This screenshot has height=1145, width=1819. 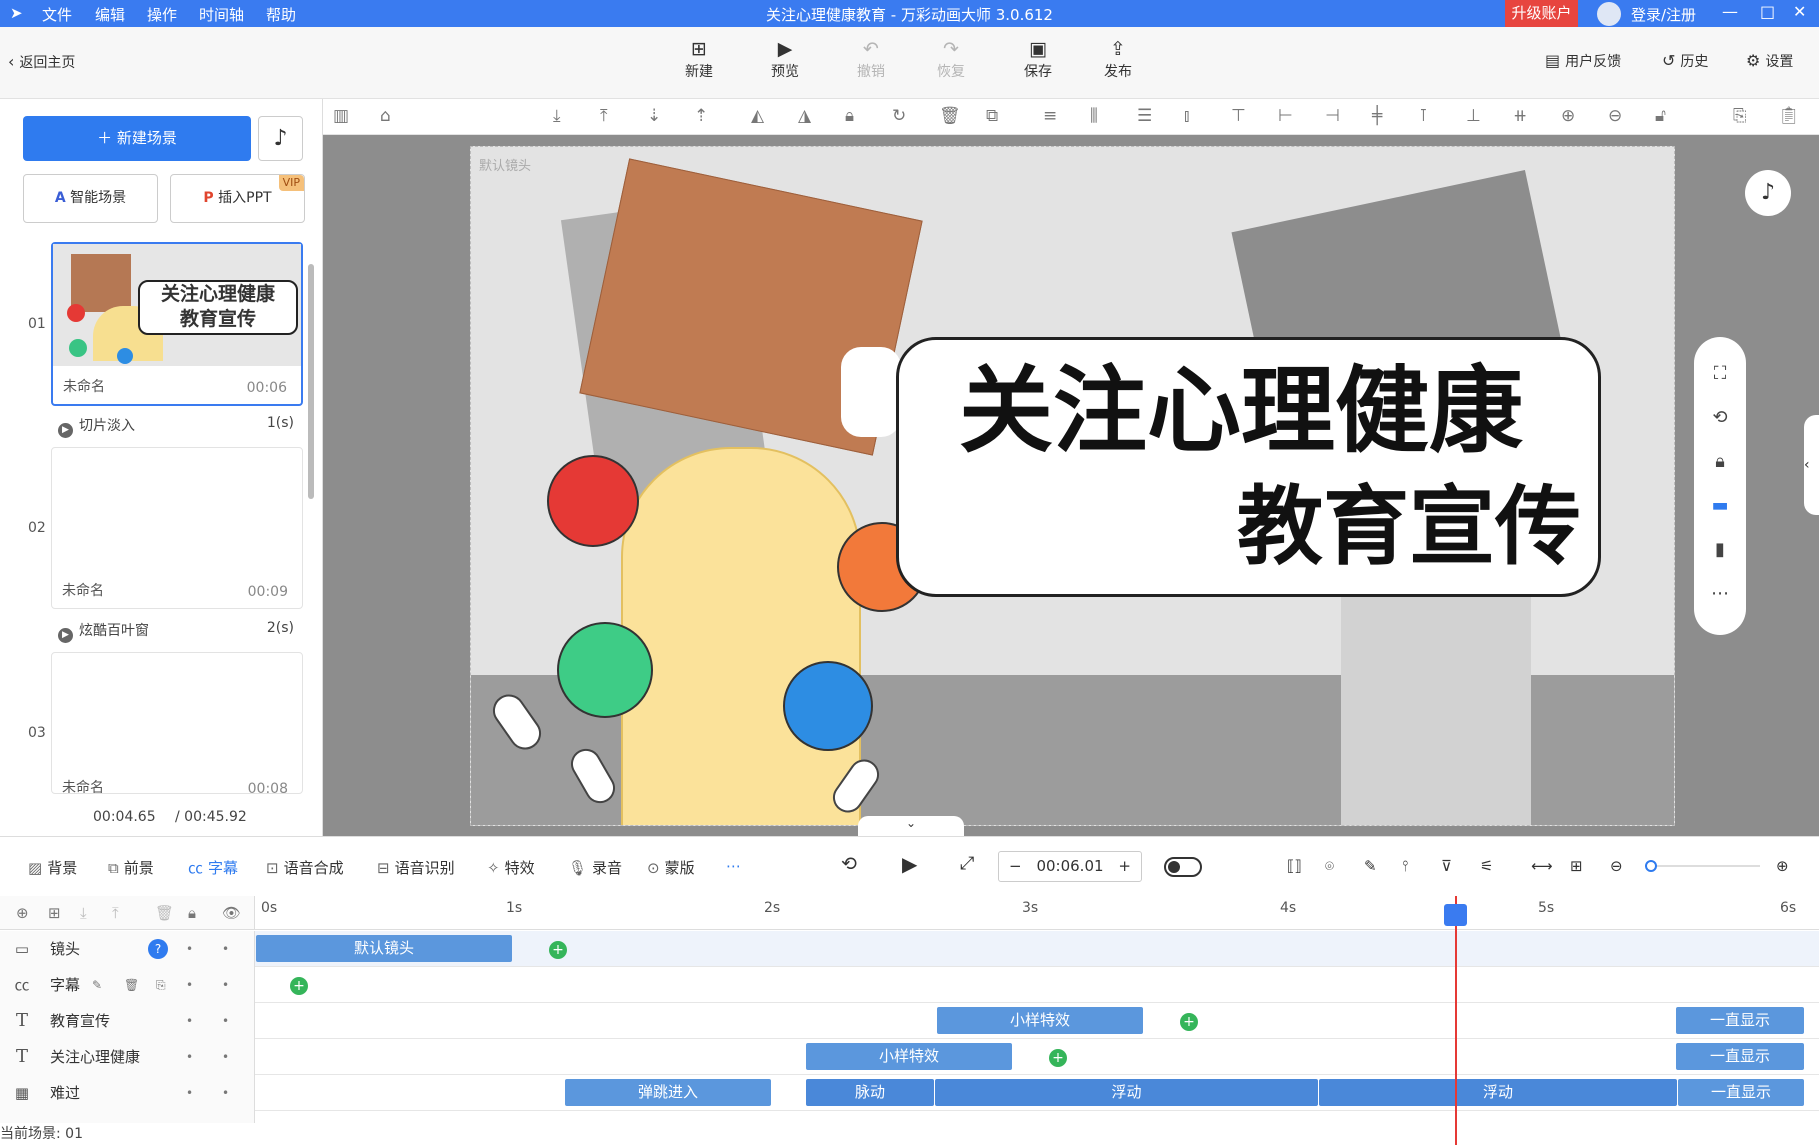 What do you see at coordinates (871, 59) in the screenshot?
I see `undo-button: ↶ 撤销` at bounding box center [871, 59].